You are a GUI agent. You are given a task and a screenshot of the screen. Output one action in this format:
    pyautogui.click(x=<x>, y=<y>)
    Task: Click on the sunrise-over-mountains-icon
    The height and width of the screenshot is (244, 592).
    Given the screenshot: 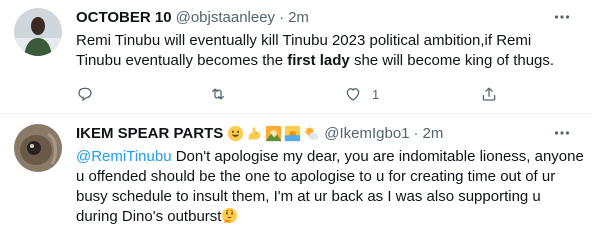 What is the action you would take?
    pyautogui.click(x=274, y=133)
    